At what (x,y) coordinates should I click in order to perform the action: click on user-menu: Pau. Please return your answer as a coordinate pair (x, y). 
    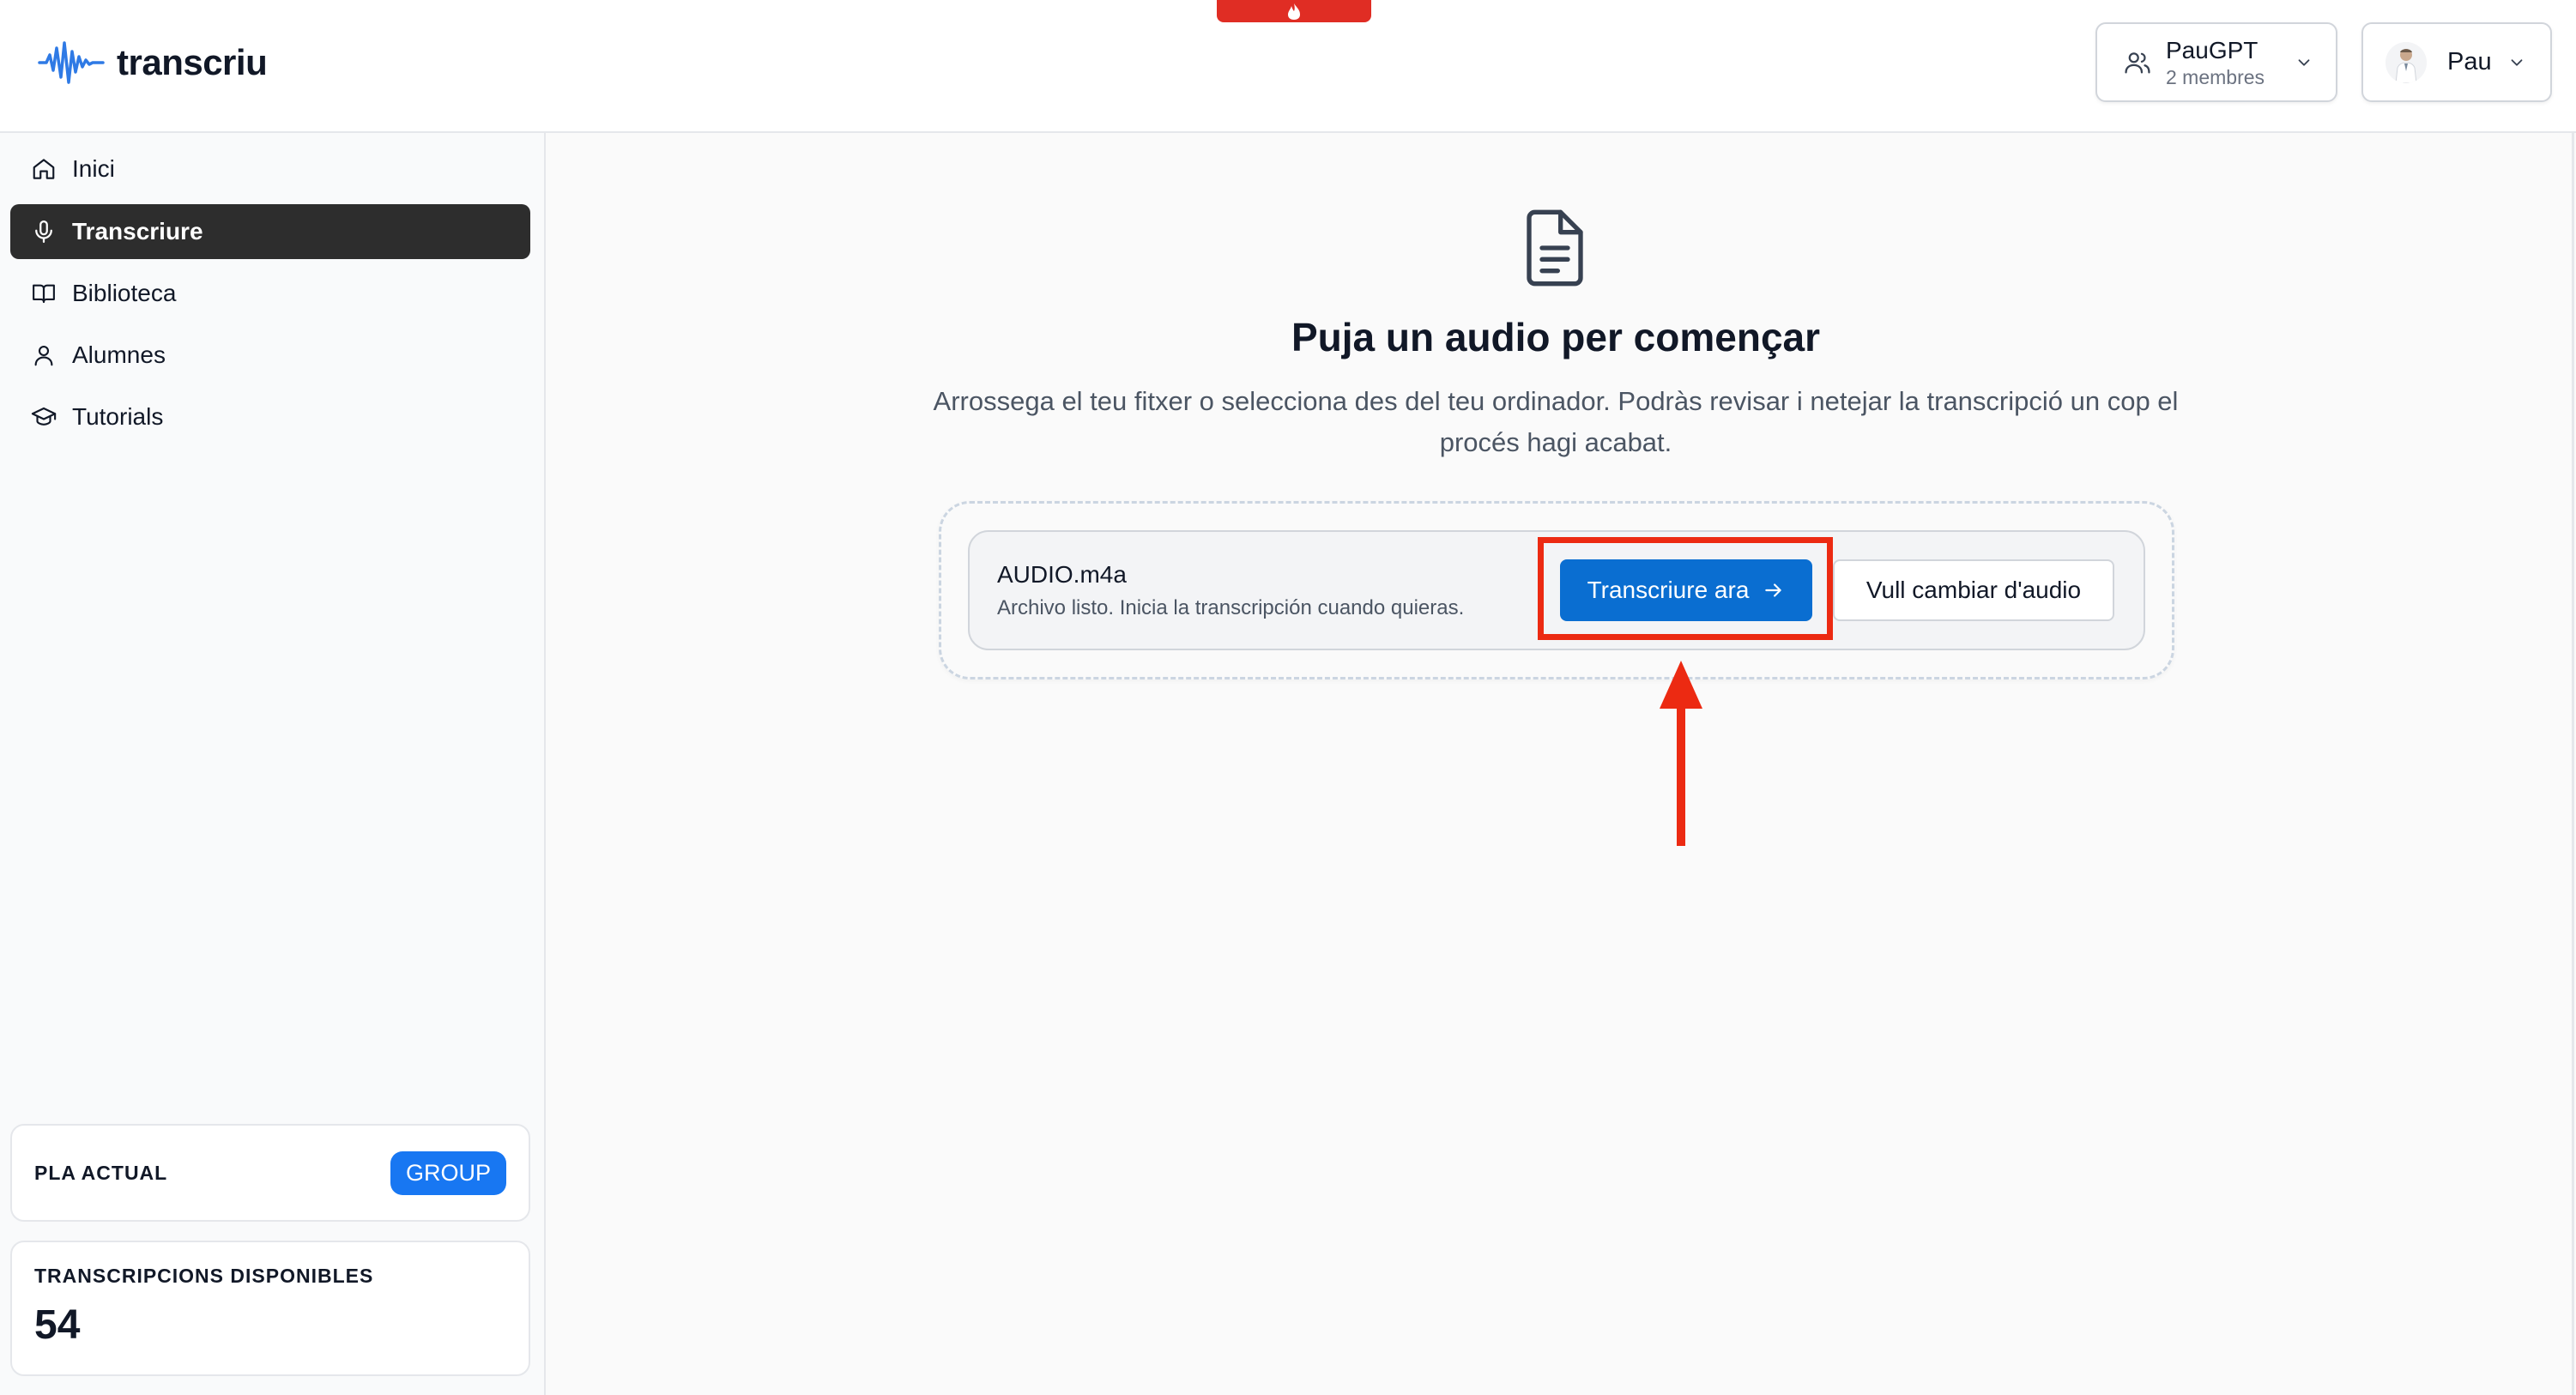
    Looking at the image, I should click on (2456, 62).